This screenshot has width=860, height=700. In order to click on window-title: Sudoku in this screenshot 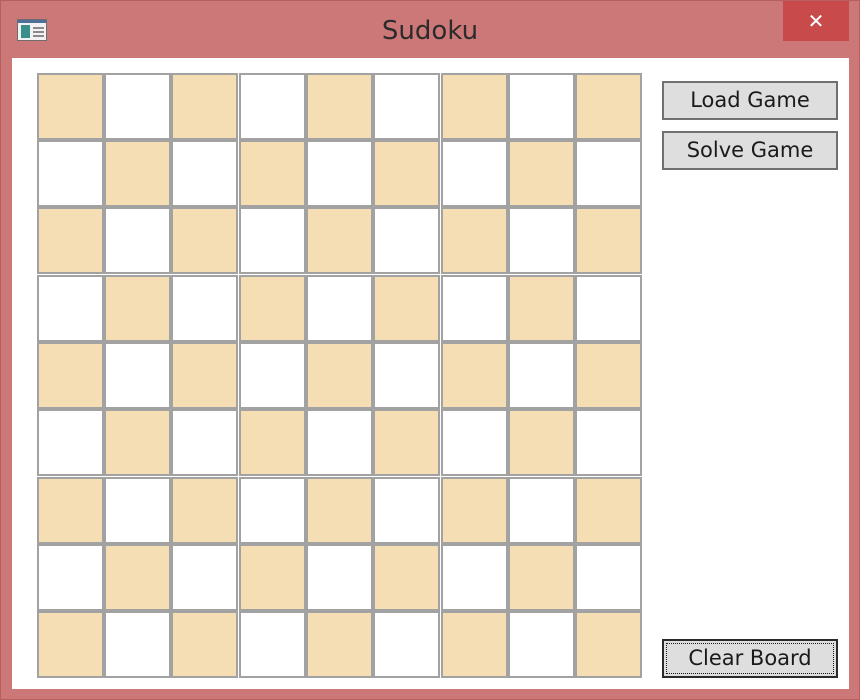, I will do `click(430, 31)`.